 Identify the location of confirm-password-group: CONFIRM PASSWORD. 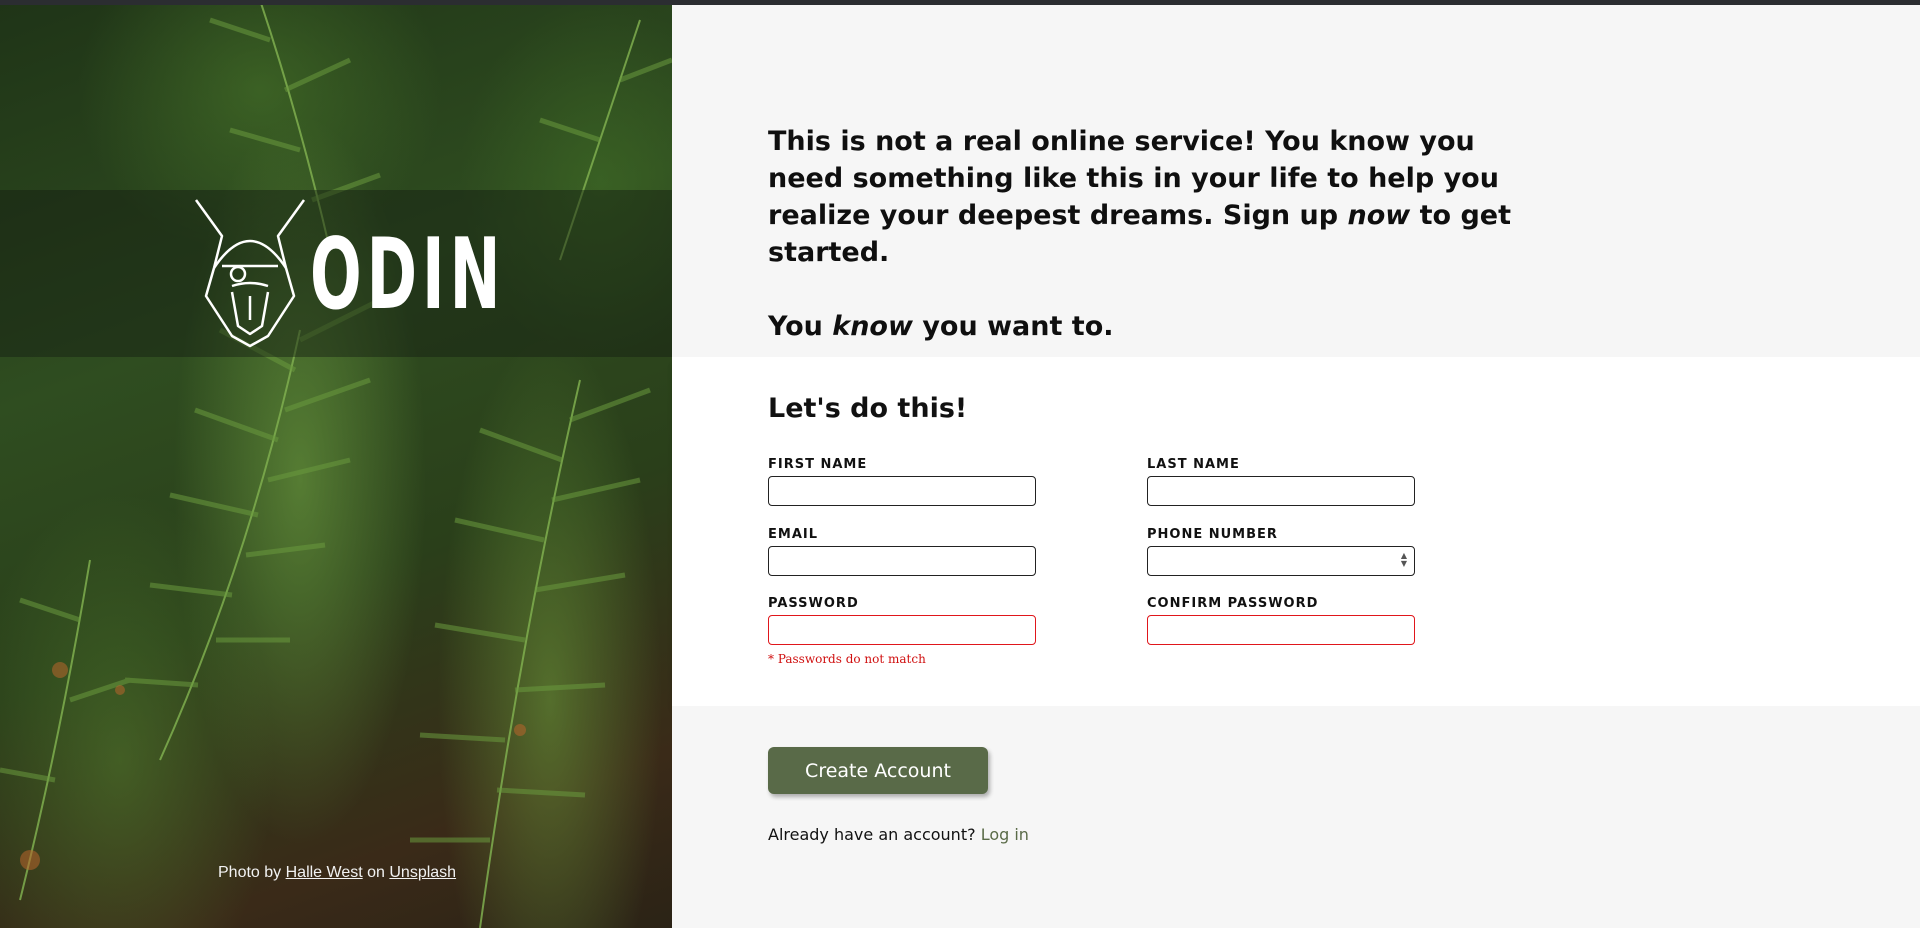
(1281, 620).